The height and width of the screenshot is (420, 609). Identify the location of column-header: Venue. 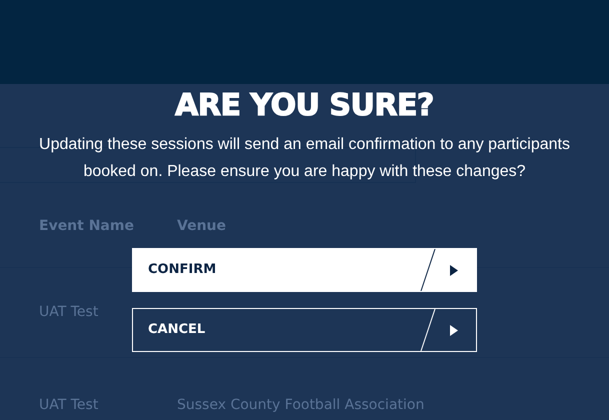
(201, 226).